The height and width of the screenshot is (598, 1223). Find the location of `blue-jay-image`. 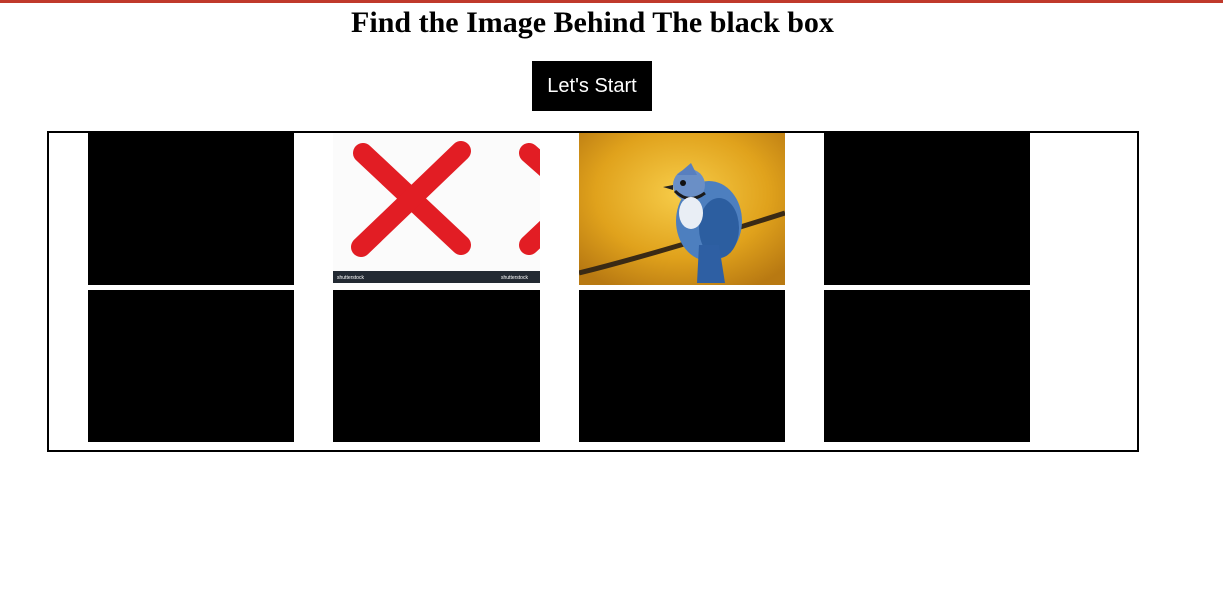

blue-jay-image is located at coordinates (682, 209).